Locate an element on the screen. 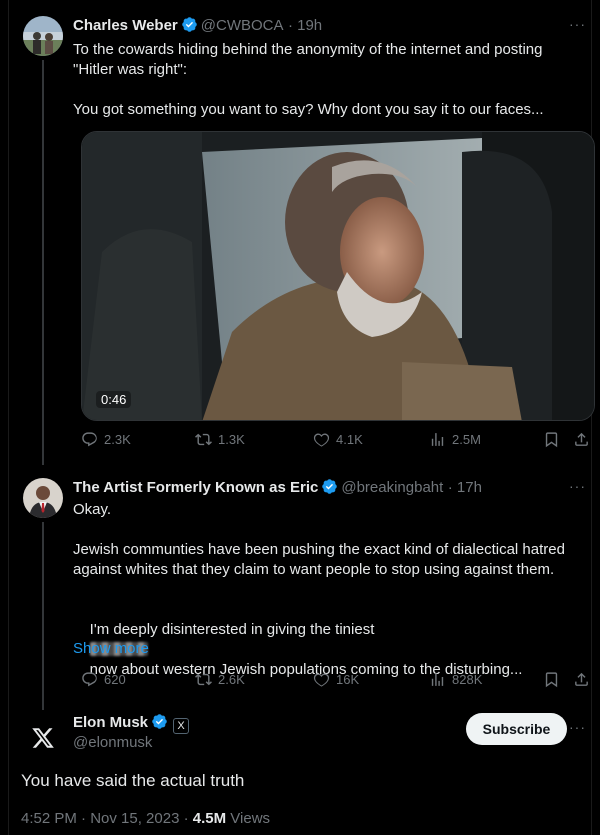 This screenshot has width=600, height=835. views-count: 2.5M is located at coordinates (466, 439).